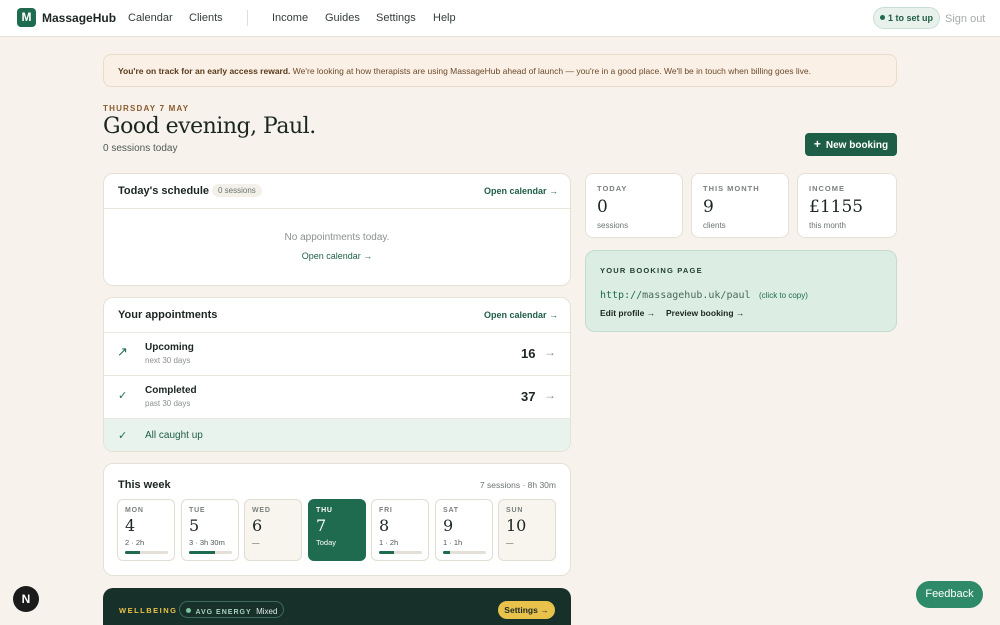 This screenshot has height=625, width=1000. I want to click on copy-hint: (click to copy), so click(783, 295).